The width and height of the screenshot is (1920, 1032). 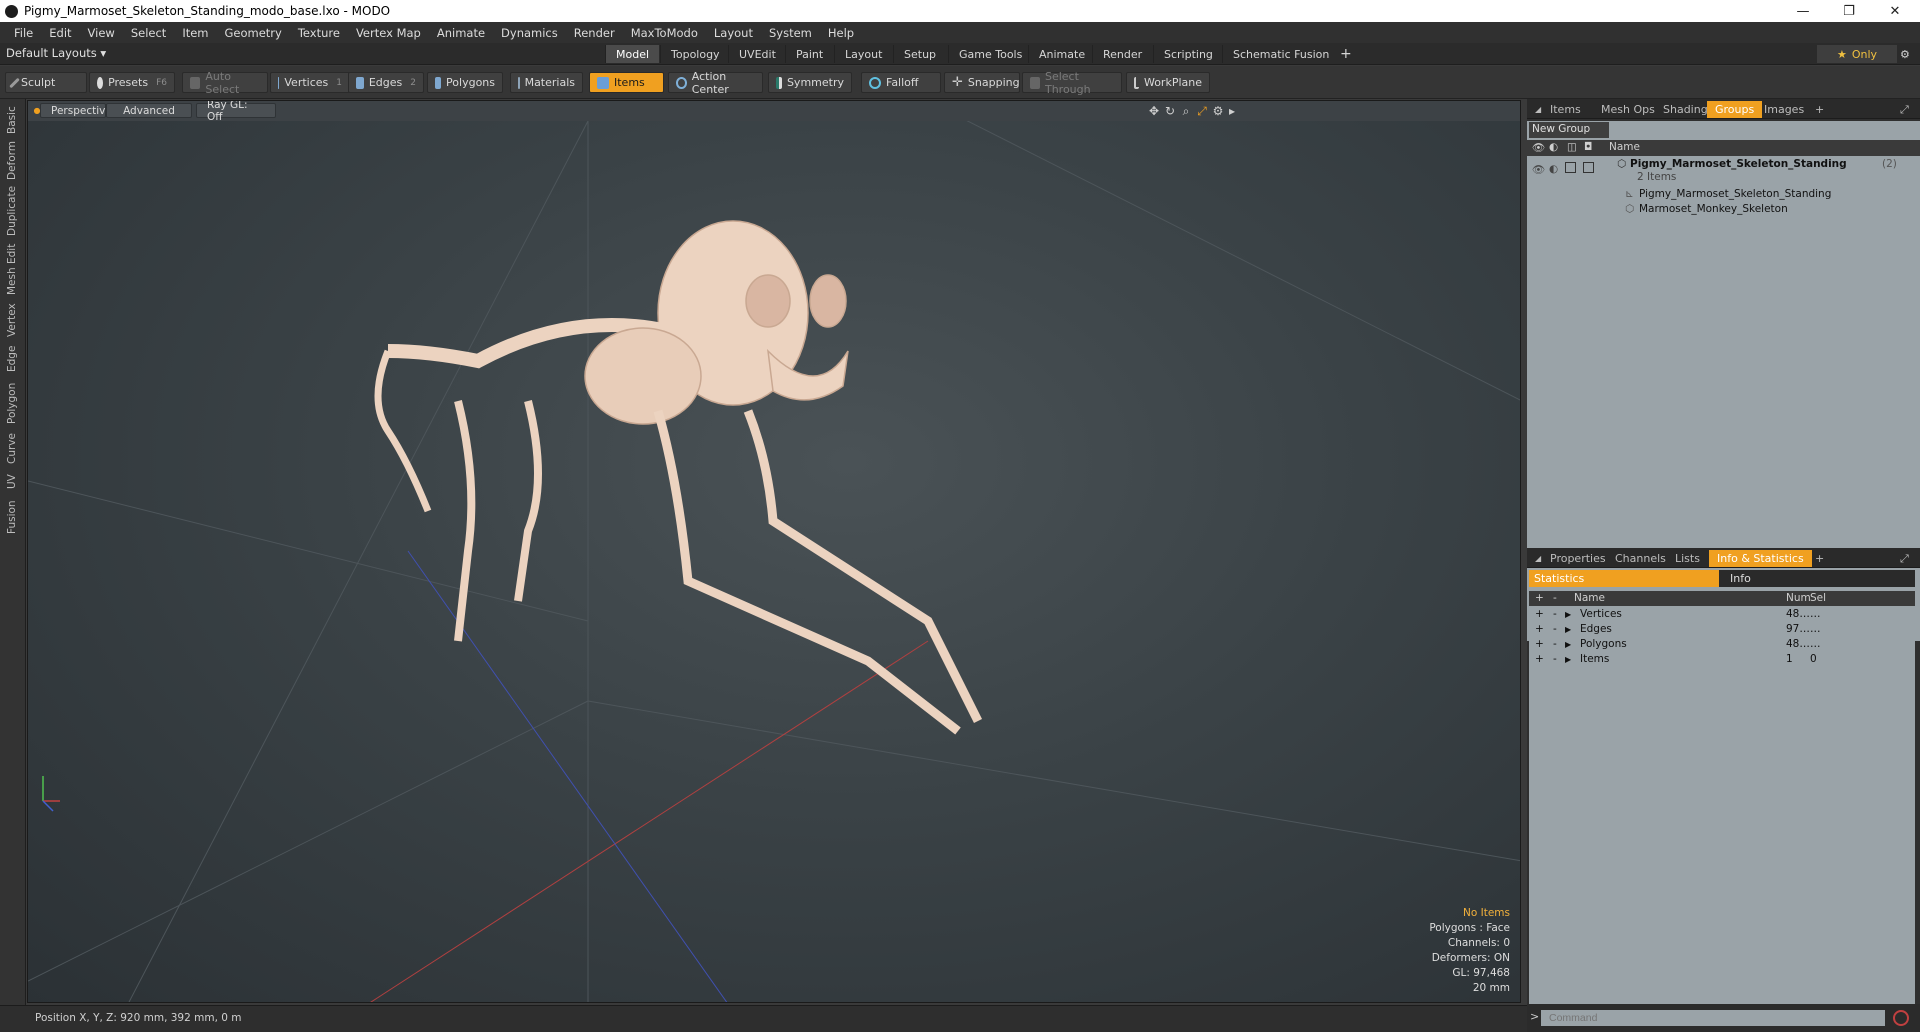 I want to click on maximize-button: ❐, so click(x=1849, y=11).